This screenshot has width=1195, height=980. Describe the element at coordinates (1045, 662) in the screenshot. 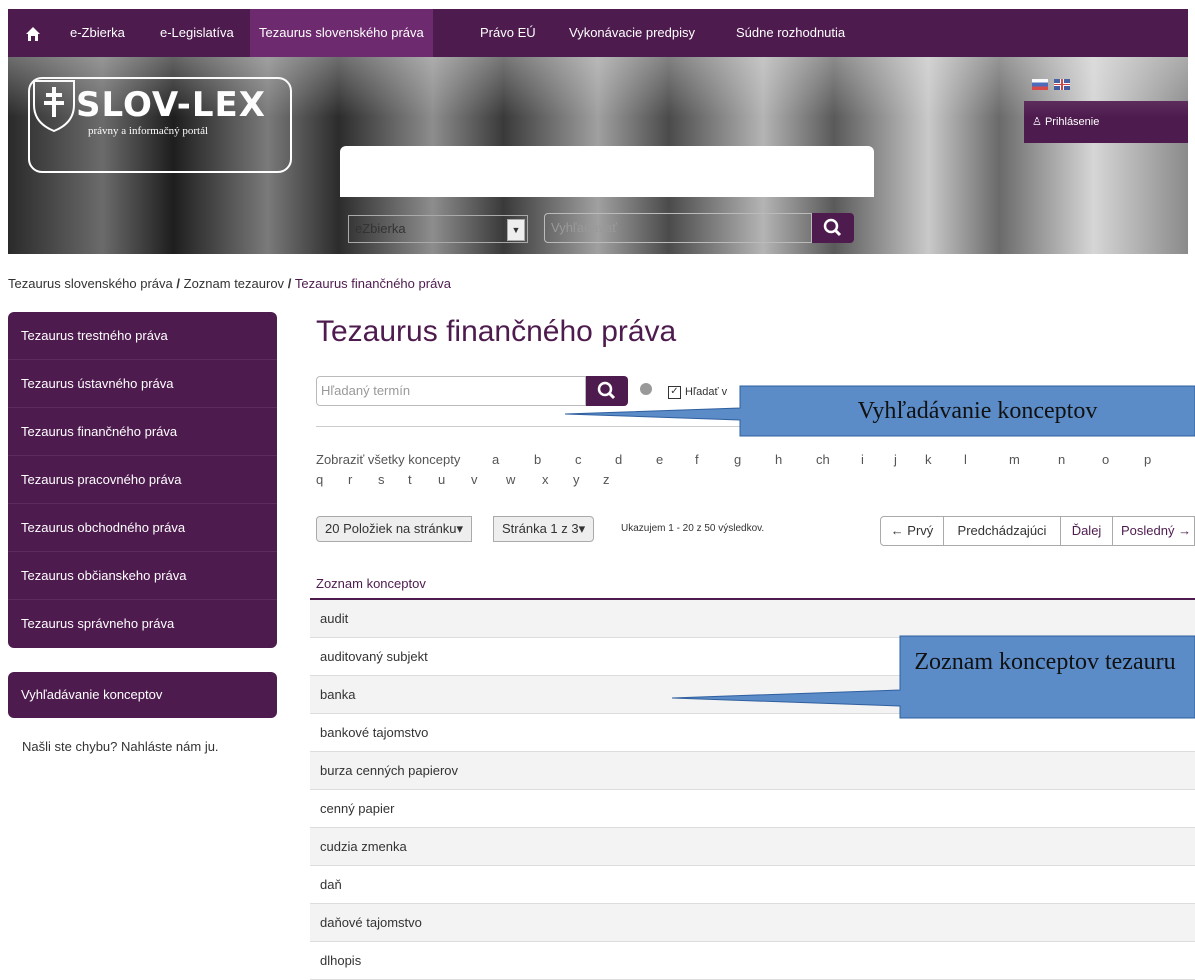

I see `callout-list: Zoznam konceptov tezauru` at that location.